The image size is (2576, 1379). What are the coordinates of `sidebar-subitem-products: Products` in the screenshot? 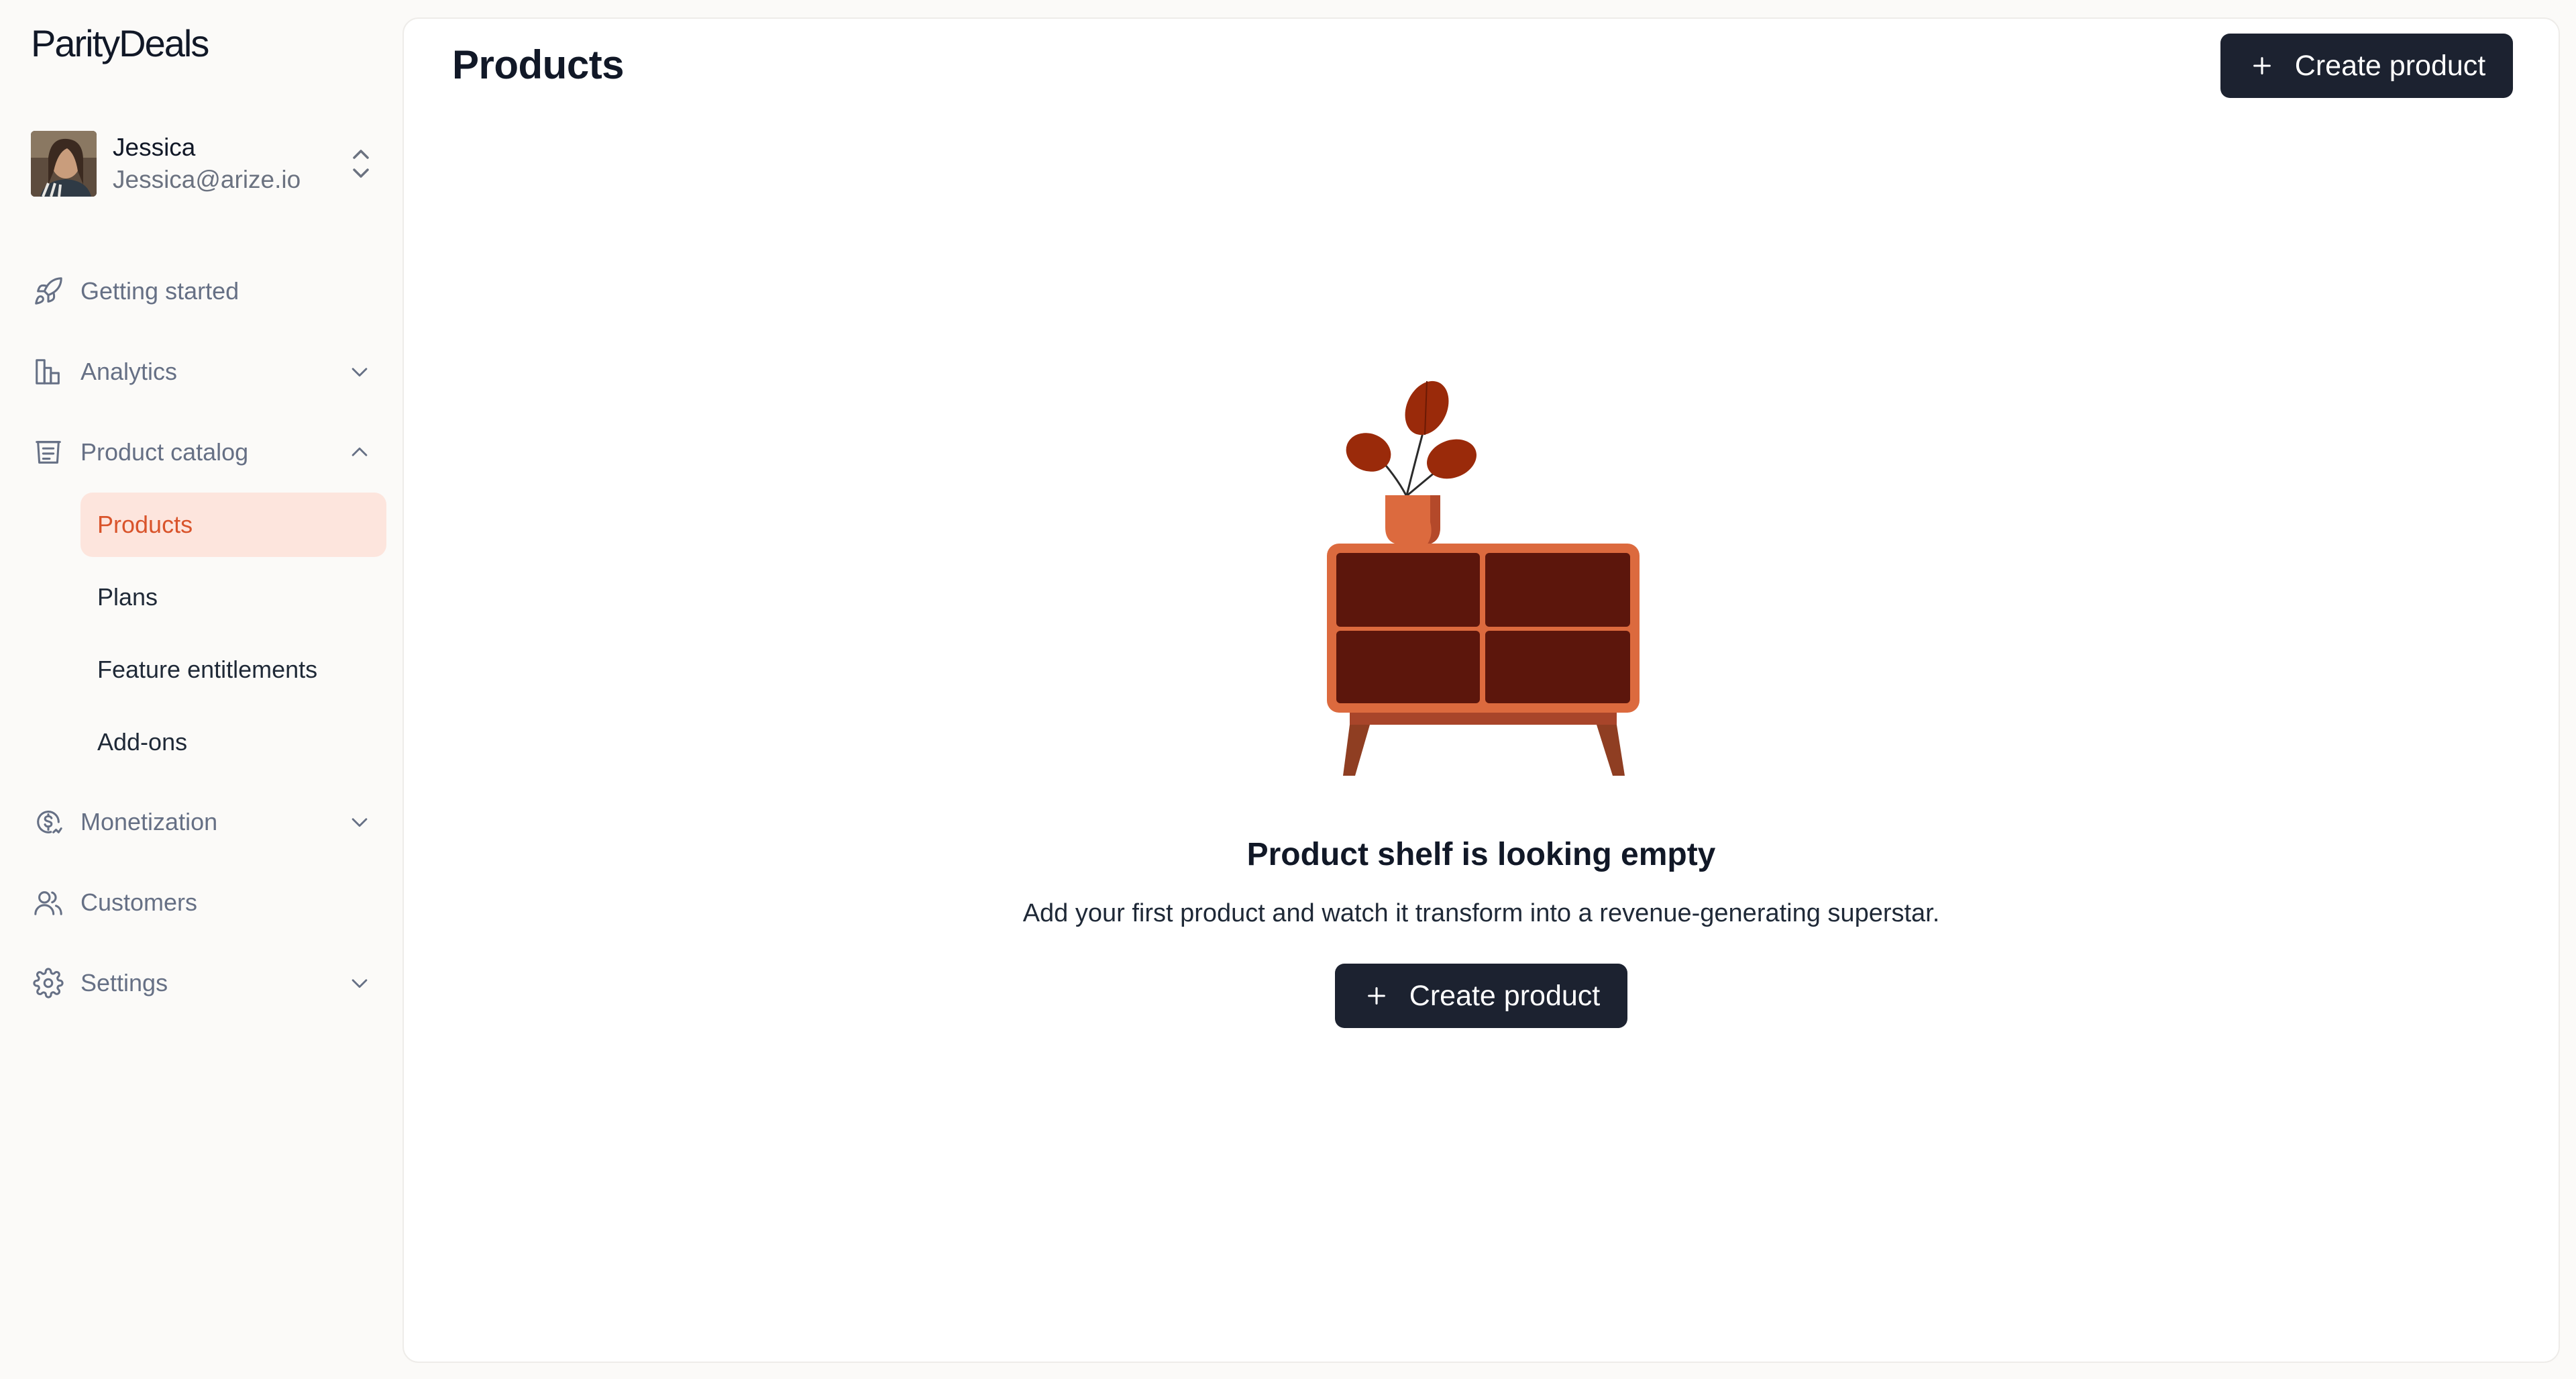 It's located at (233, 525).